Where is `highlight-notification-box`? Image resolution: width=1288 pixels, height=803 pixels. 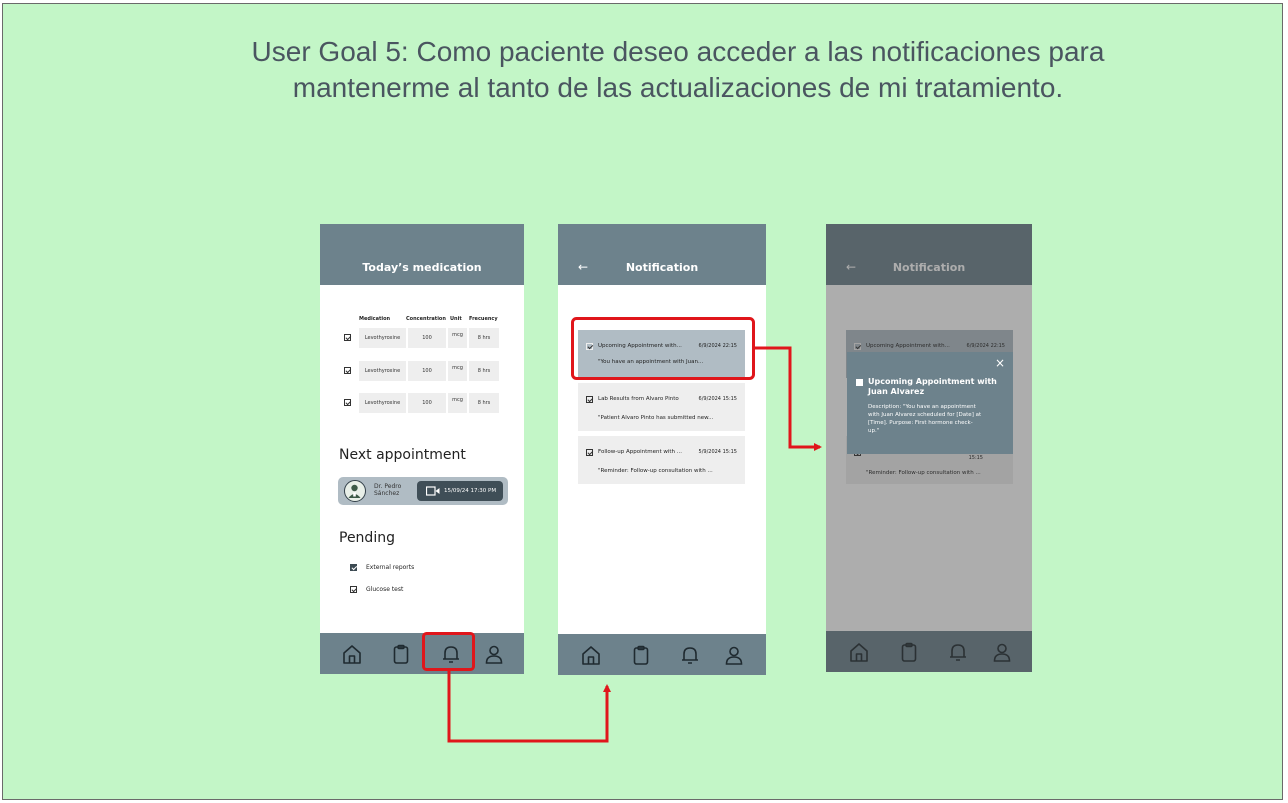
highlight-notification-box is located at coordinates (663, 348).